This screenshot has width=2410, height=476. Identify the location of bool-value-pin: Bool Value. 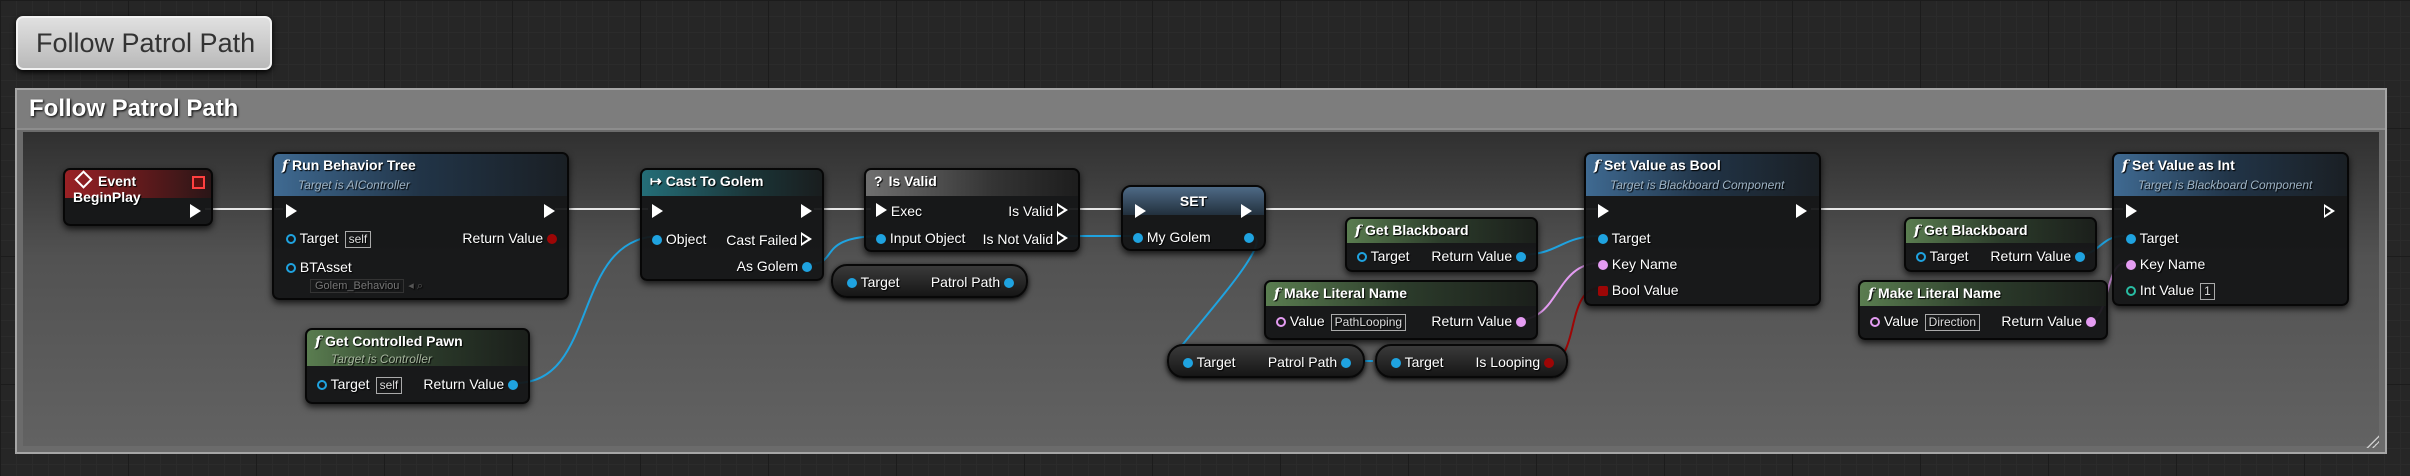
(1638, 290).